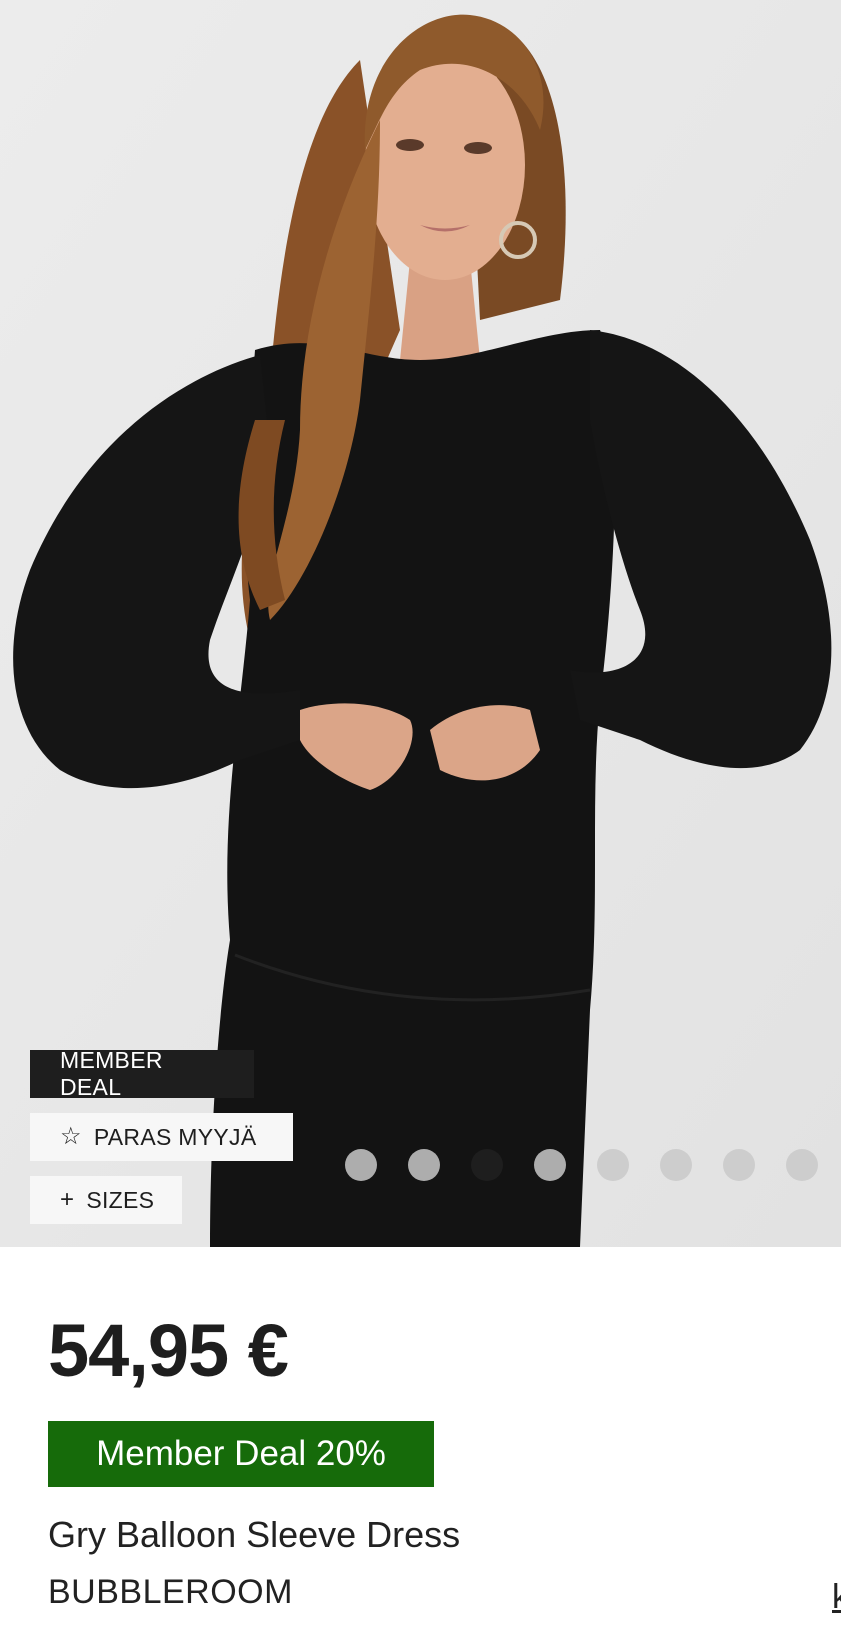 The height and width of the screenshot is (1629, 841). I want to click on product-brand: BUBBLEROOM, so click(170, 1592).